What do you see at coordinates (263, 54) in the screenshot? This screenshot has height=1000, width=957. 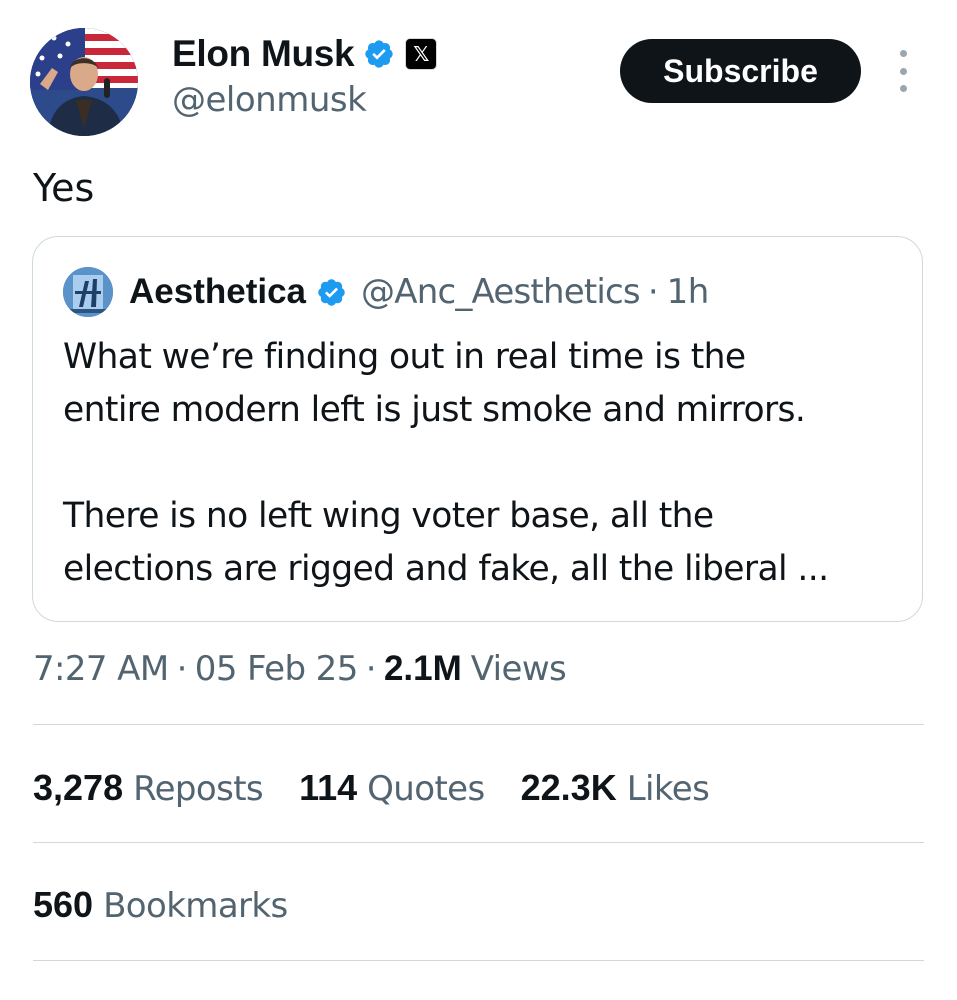 I see `author-name: Elon Musk` at bounding box center [263, 54].